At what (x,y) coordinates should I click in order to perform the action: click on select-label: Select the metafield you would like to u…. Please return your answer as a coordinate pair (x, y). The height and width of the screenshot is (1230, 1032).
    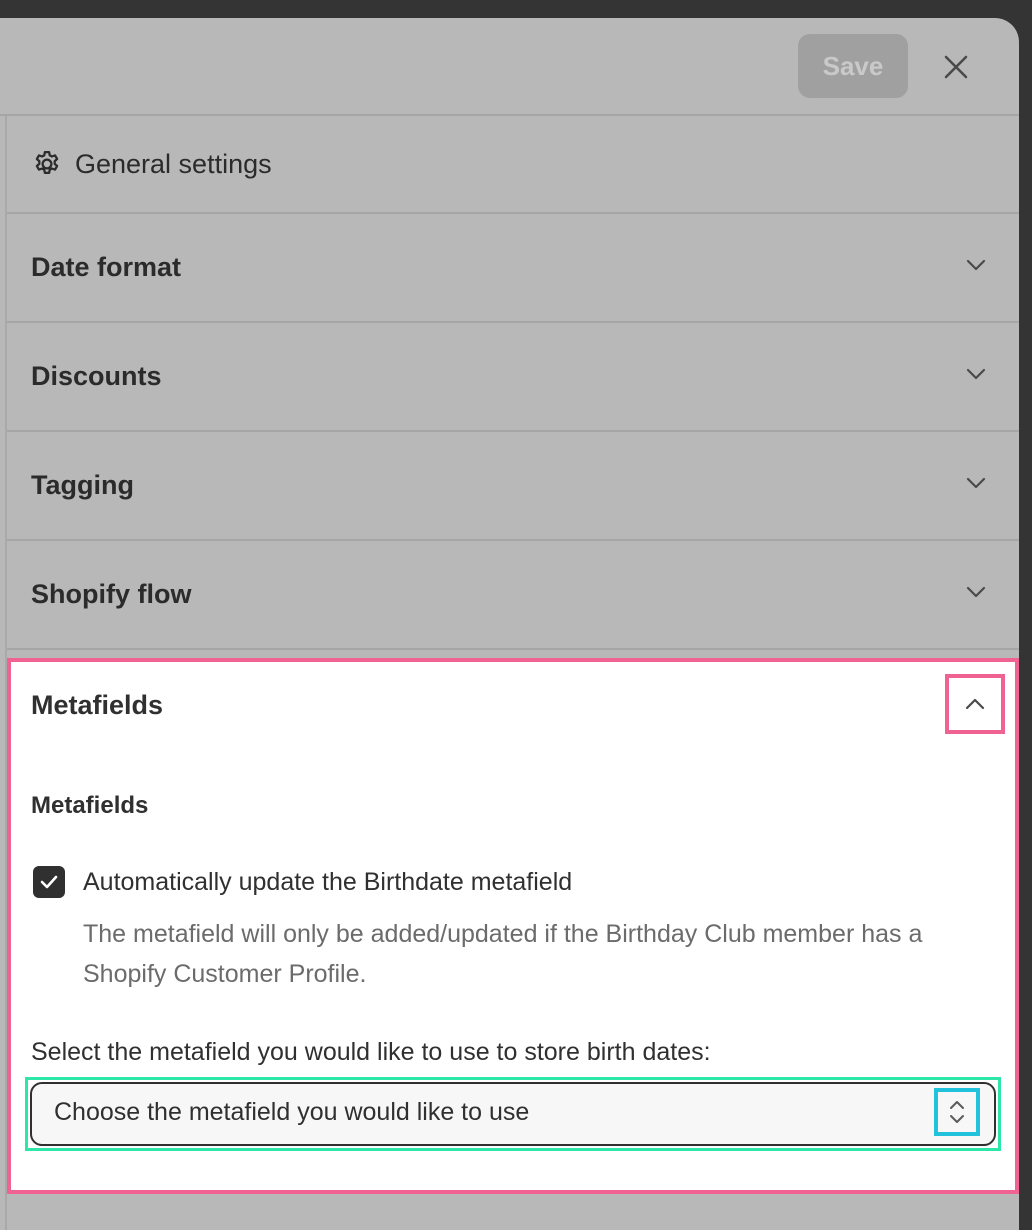
    Looking at the image, I should click on (371, 1052).